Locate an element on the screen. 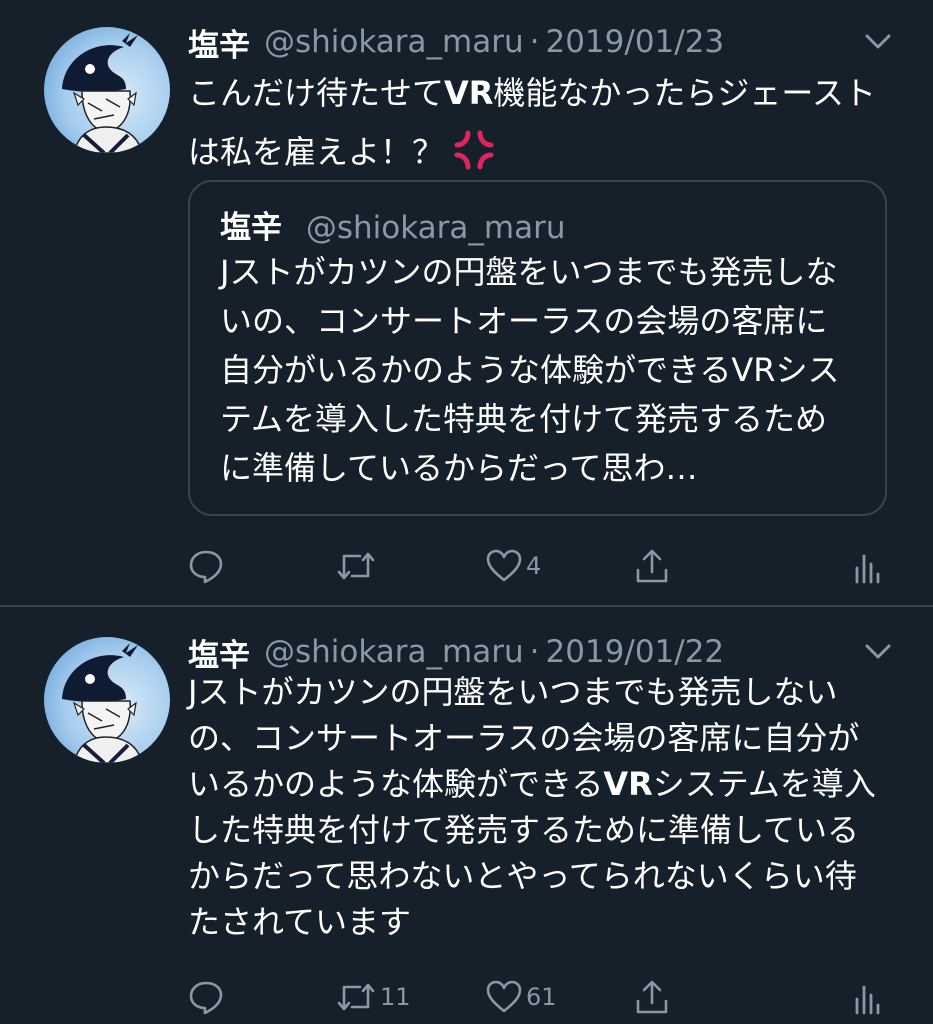 The width and height of the screenshot is (933, 1024). tweet-actions: 4 is located at coordinates (540, 566).